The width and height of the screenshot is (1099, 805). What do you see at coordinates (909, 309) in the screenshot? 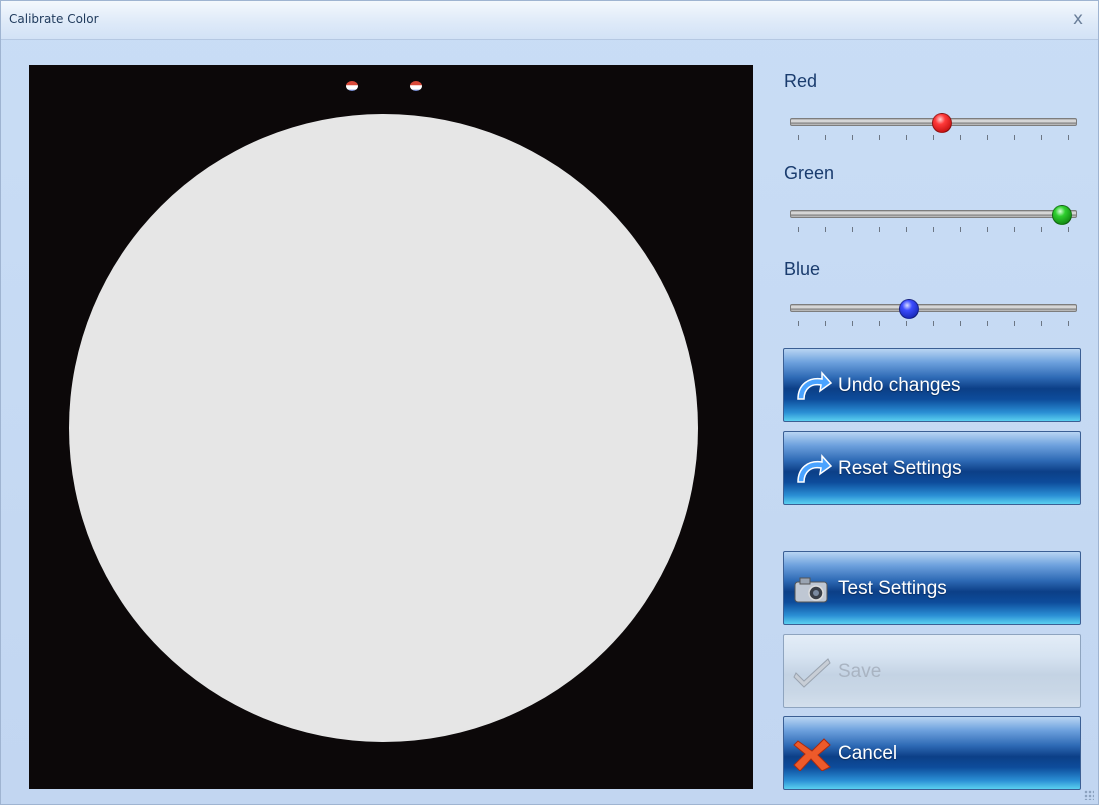
I see `blue-slider-thumb` at bounding box center [909, 309].